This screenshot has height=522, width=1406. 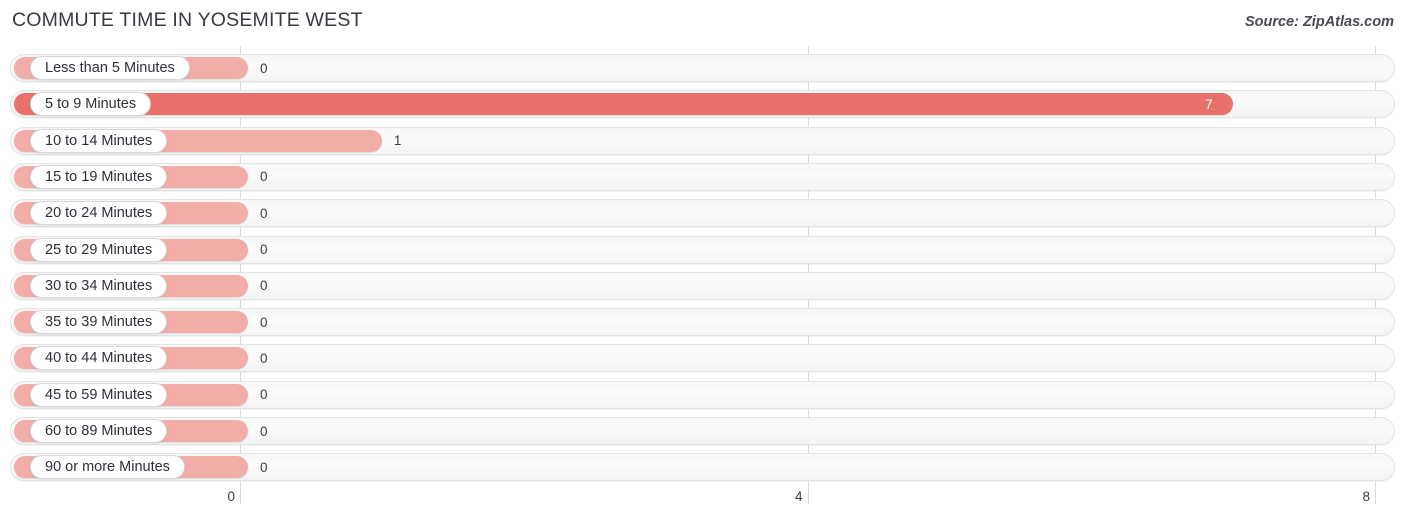 I want to click on bar-row: 40 to 44 Minutes 0, so click(x=702, y=358).